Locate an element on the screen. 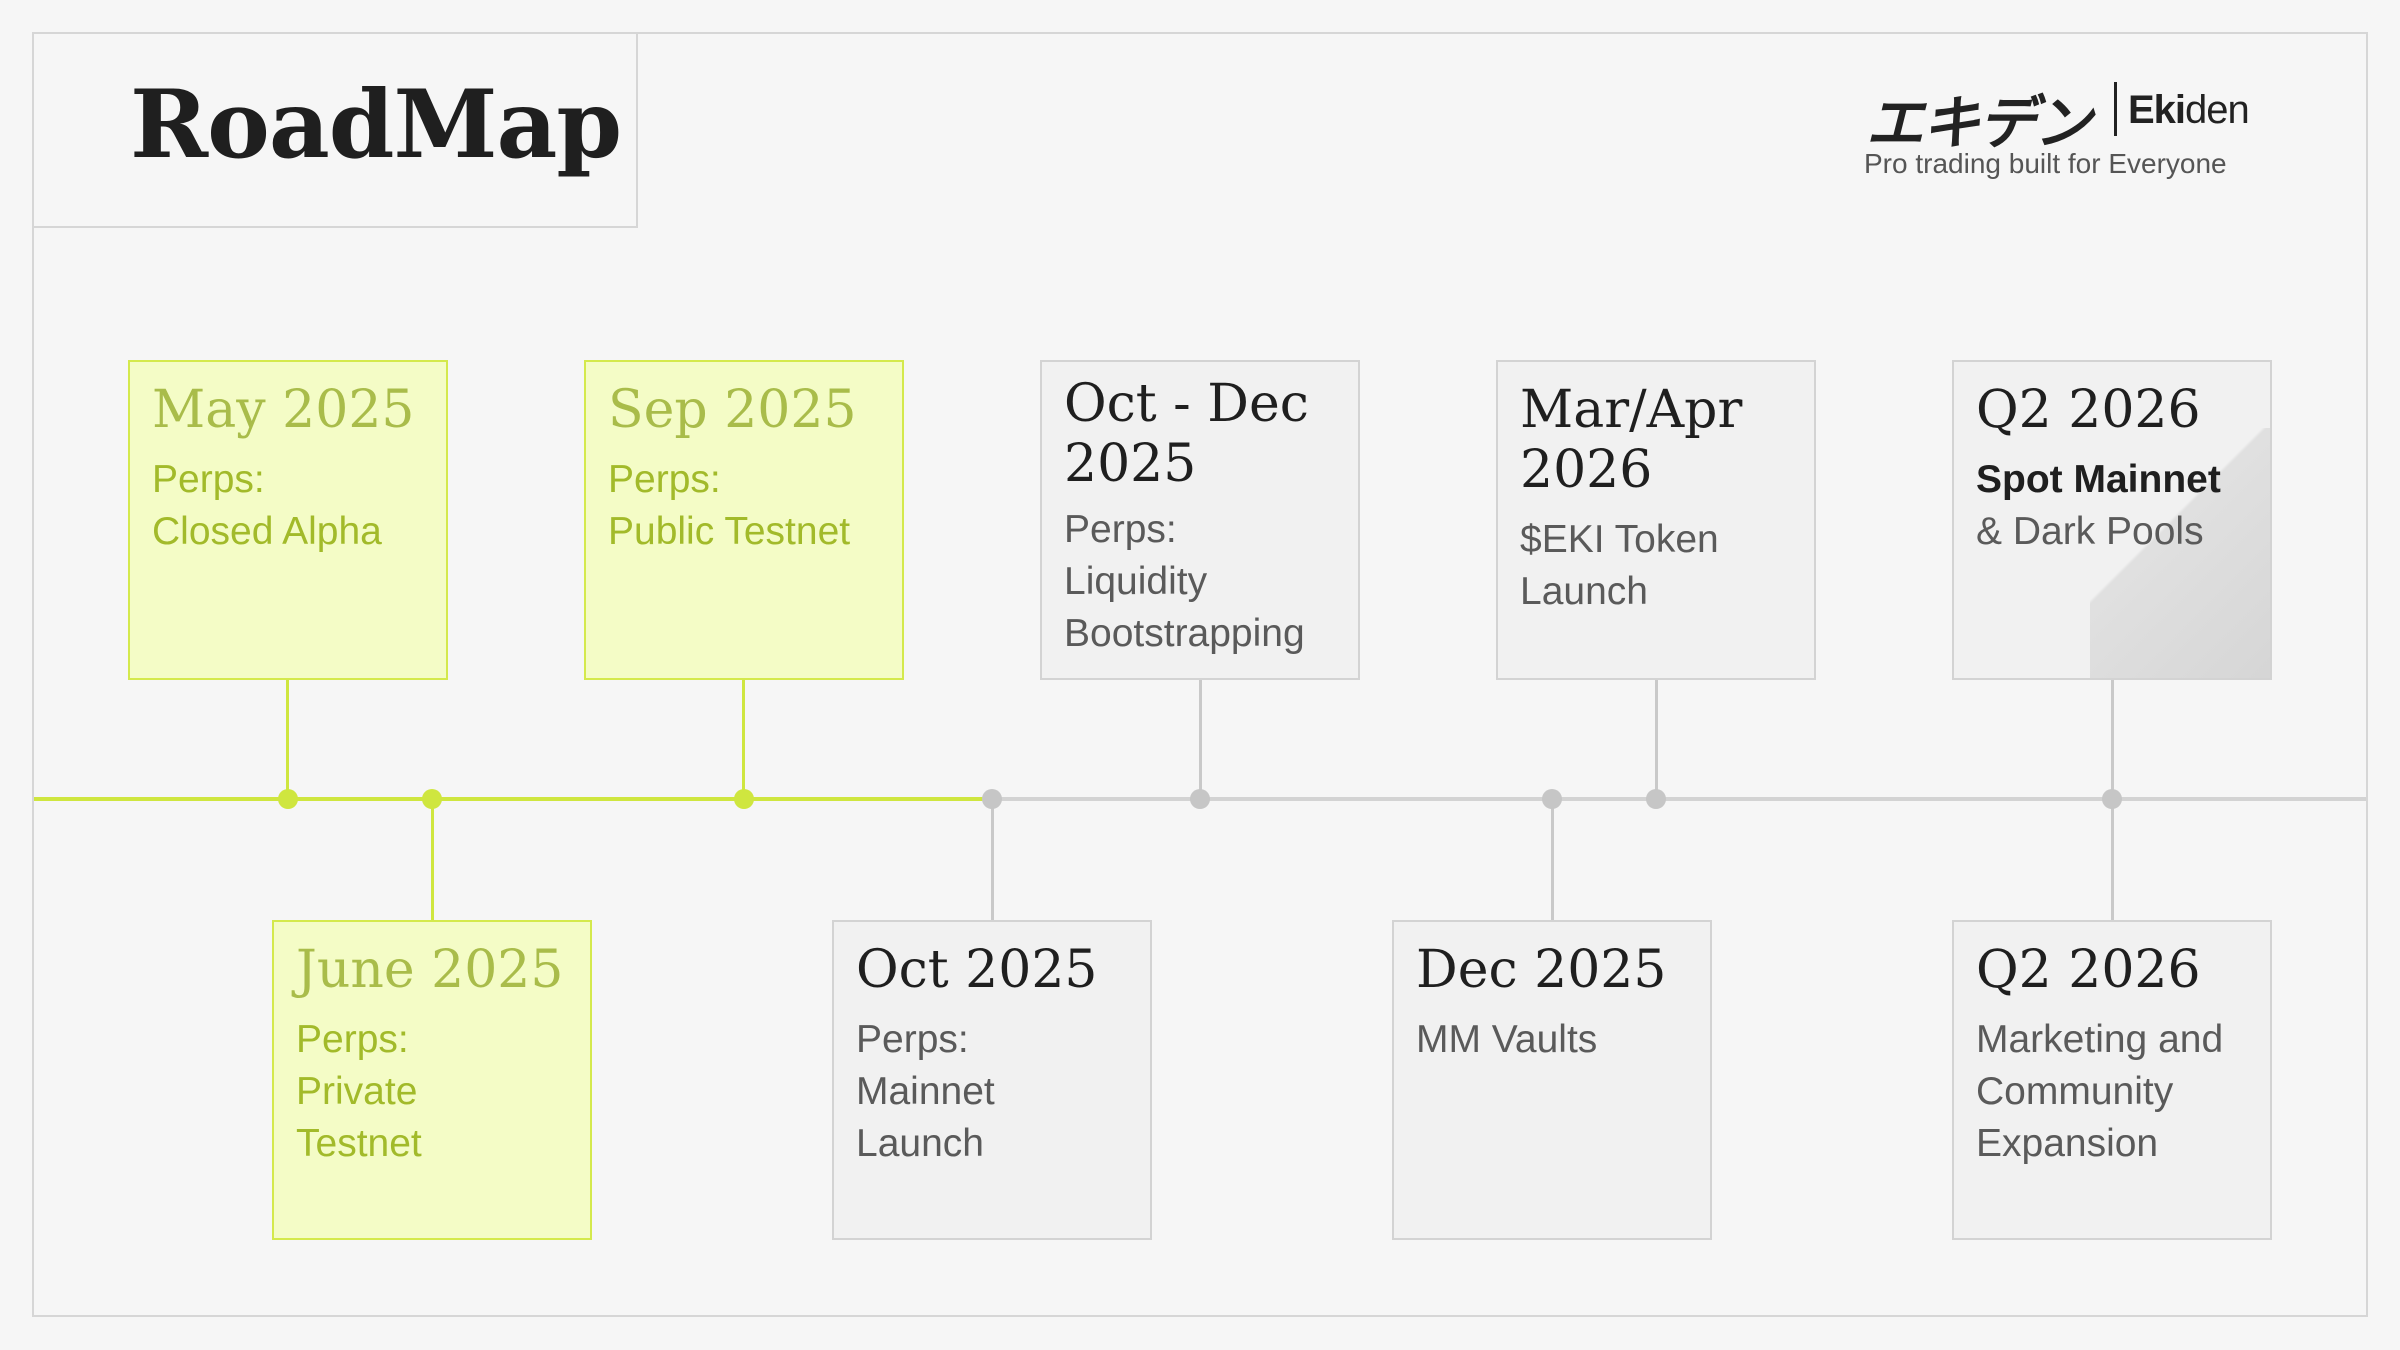  milestone-desc: Perps: Closed Alpha is located at coordinates (267, 505).